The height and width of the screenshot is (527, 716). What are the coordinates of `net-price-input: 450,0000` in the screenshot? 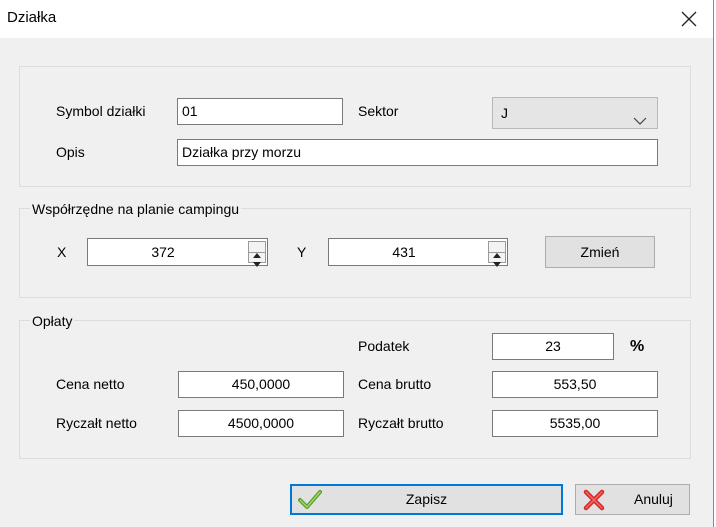 It's located at (261, 384).